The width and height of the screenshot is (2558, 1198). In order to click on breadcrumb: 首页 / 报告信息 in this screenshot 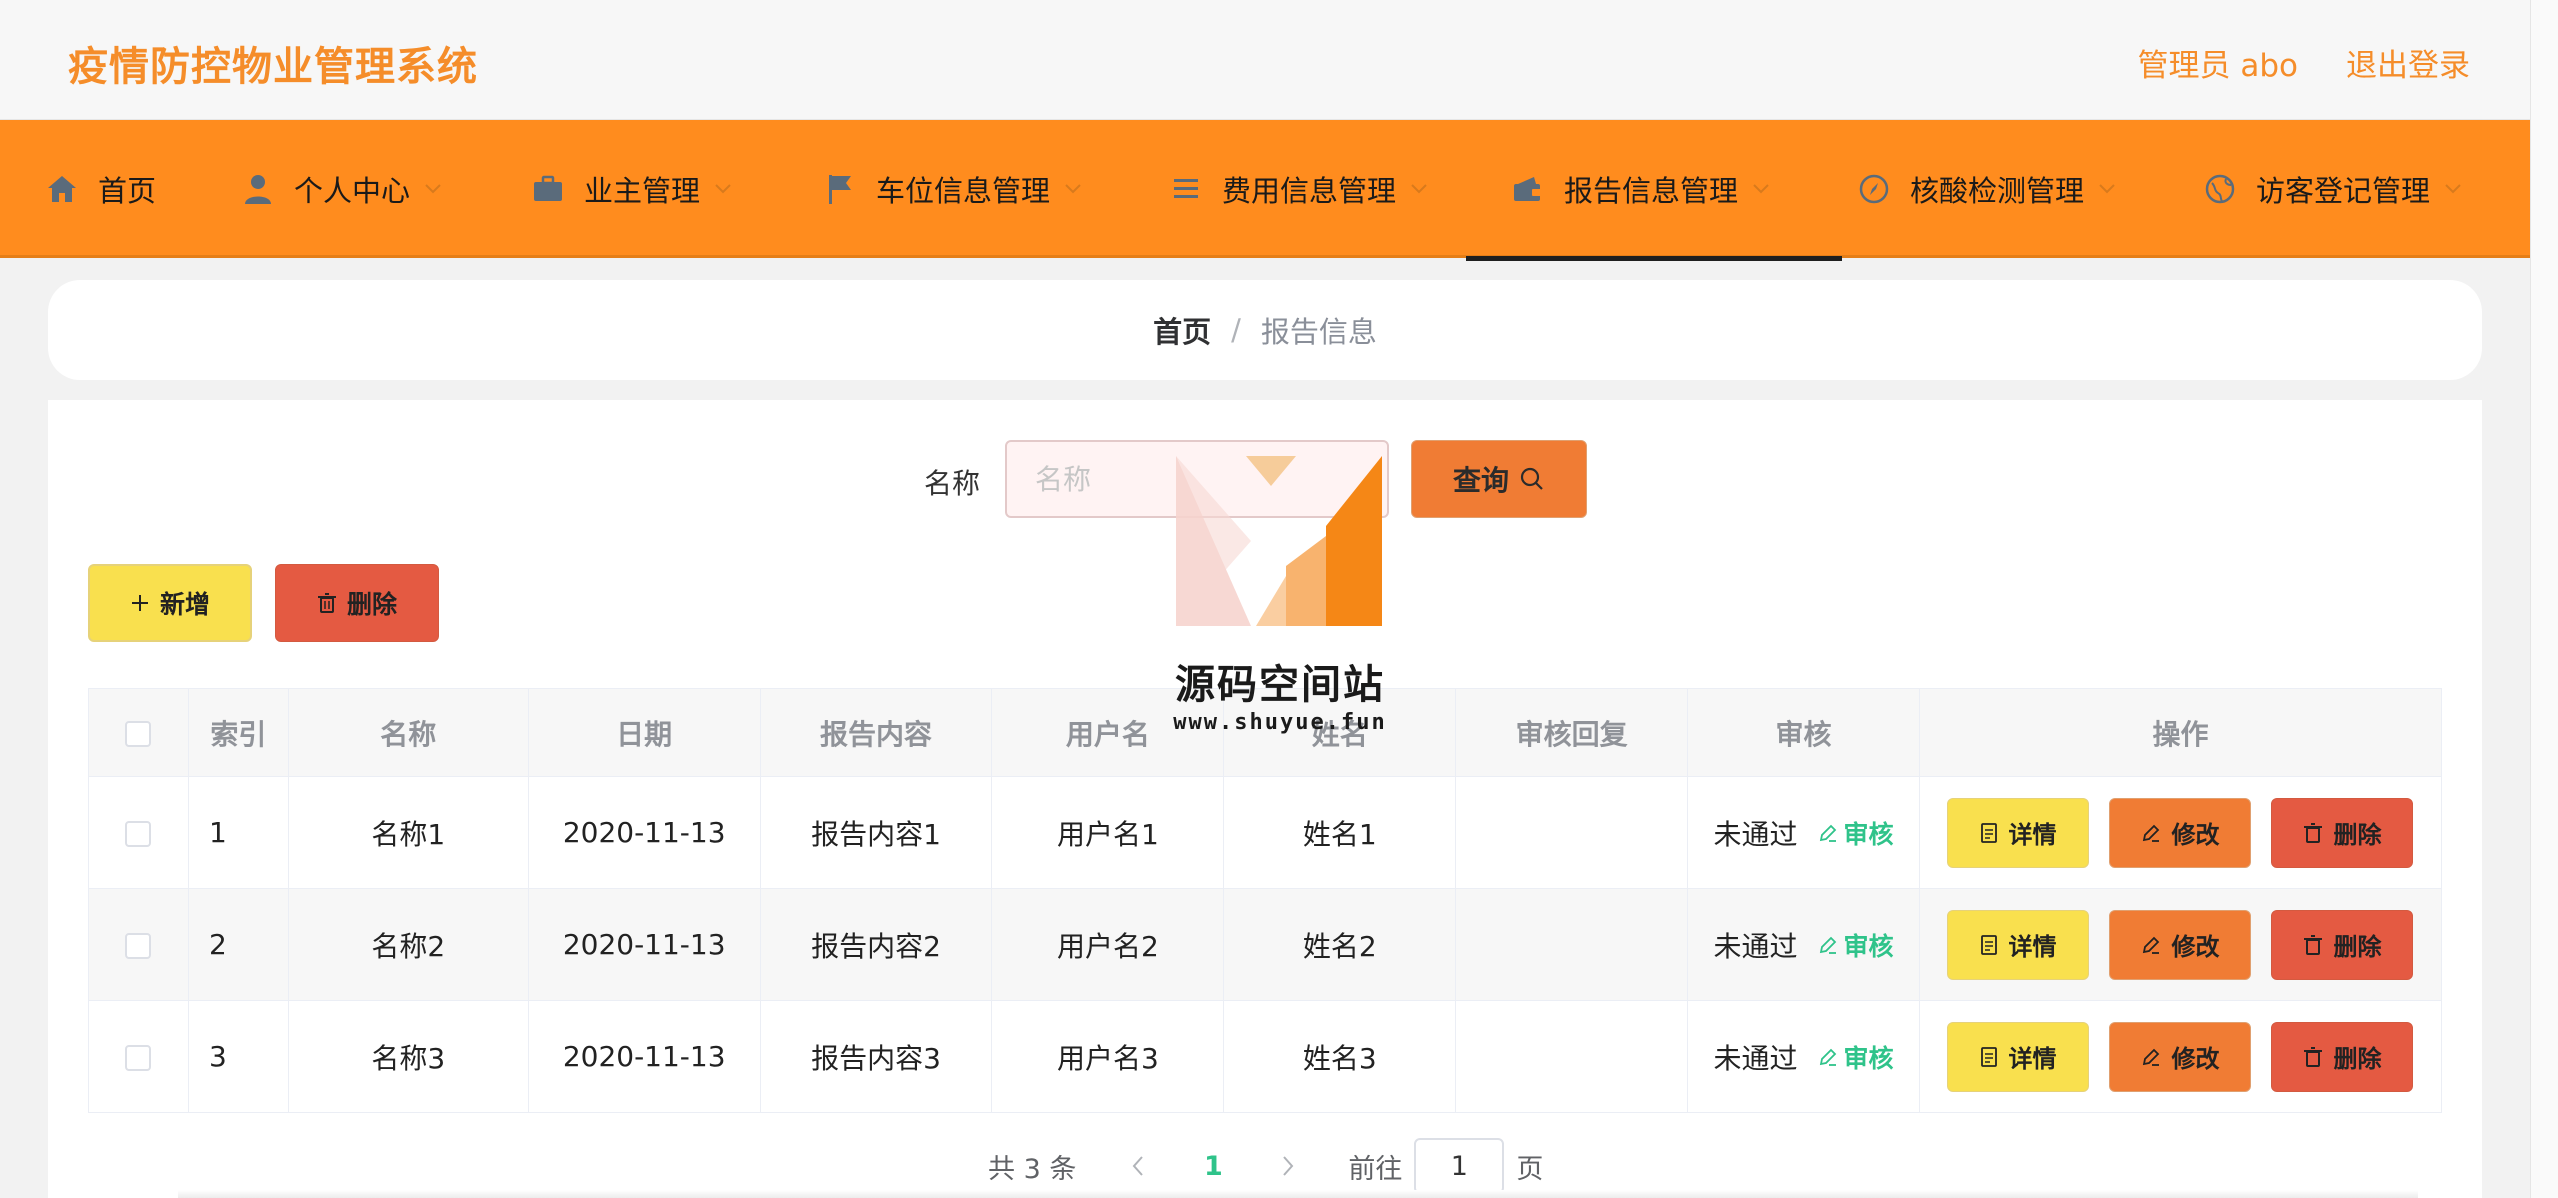, I will do `click(1265, 330)`.